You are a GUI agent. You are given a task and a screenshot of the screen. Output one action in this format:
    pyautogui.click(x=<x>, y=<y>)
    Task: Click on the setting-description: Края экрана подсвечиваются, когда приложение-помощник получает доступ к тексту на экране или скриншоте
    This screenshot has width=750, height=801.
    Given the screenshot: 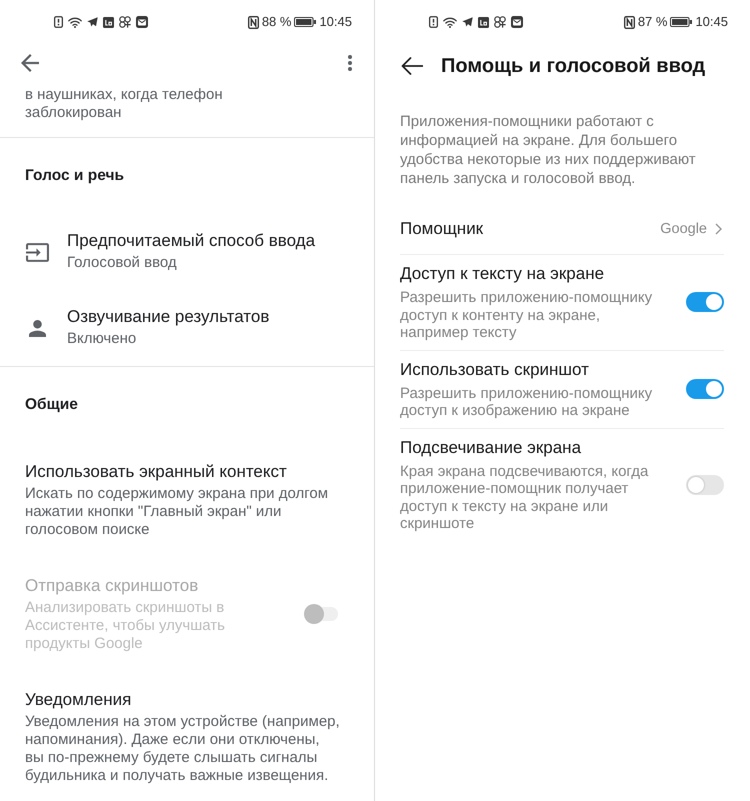 What is the action you would take?
    pyautogui.click(x=525, y=497)
    